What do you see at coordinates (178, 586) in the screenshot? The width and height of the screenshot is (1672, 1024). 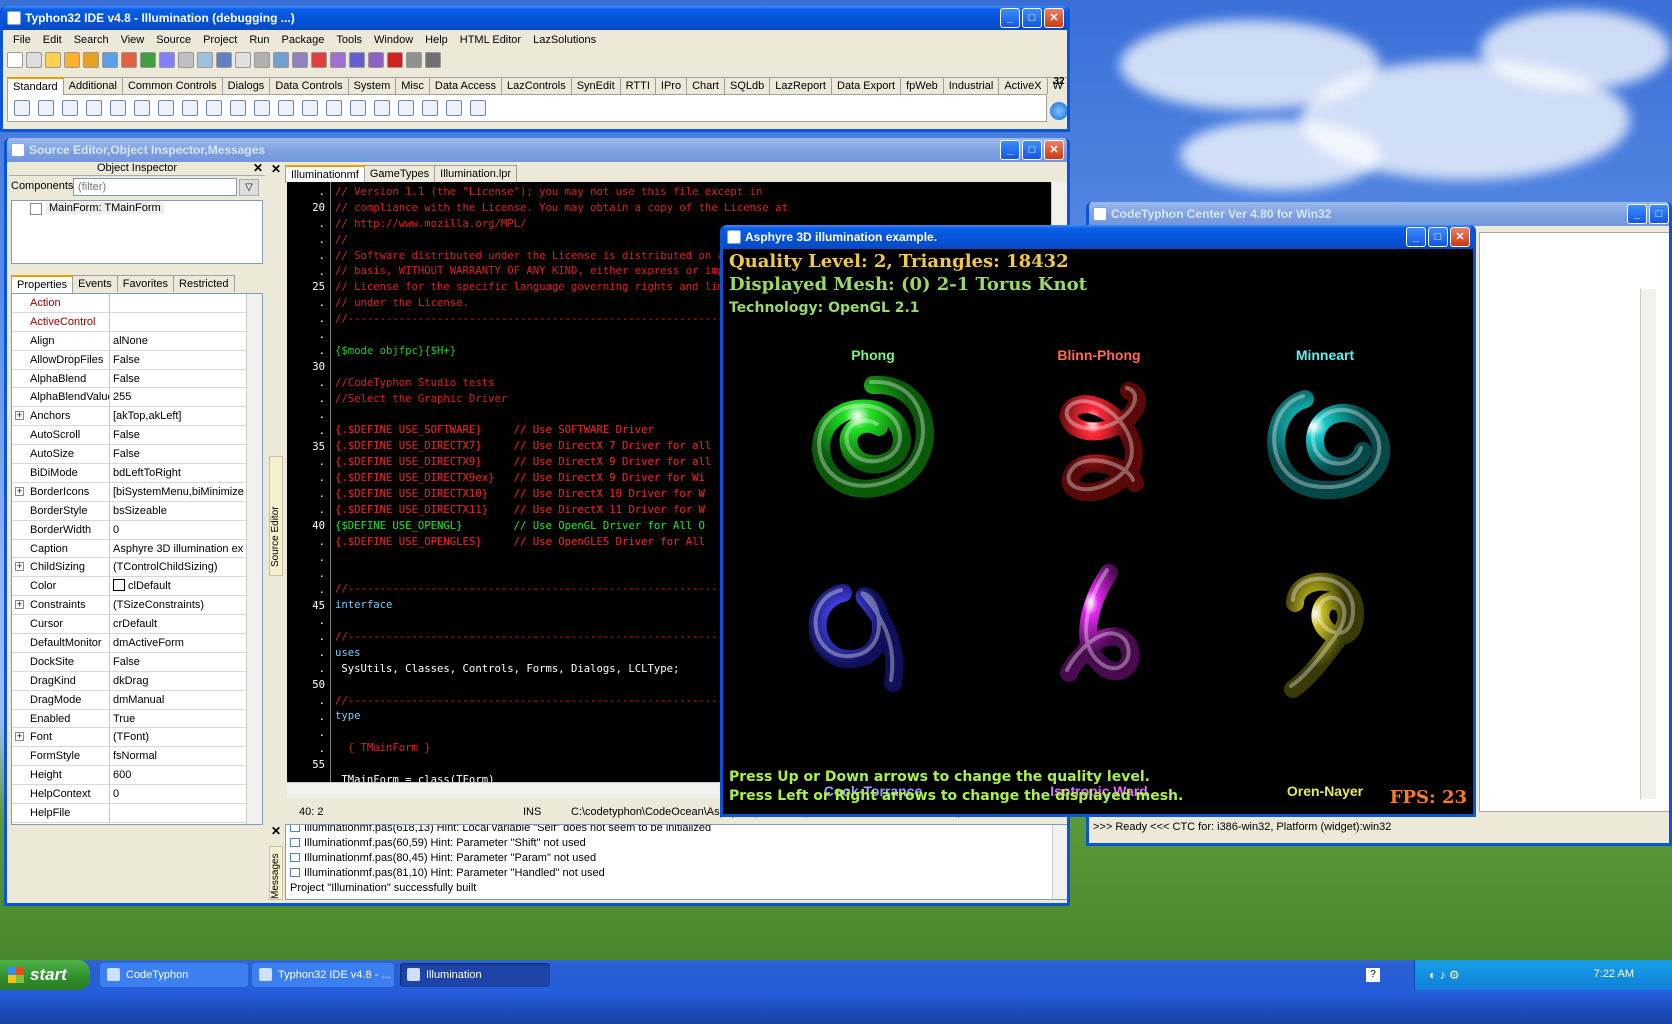 I see `property-value: clDefault` at bounding box center [178, 586].